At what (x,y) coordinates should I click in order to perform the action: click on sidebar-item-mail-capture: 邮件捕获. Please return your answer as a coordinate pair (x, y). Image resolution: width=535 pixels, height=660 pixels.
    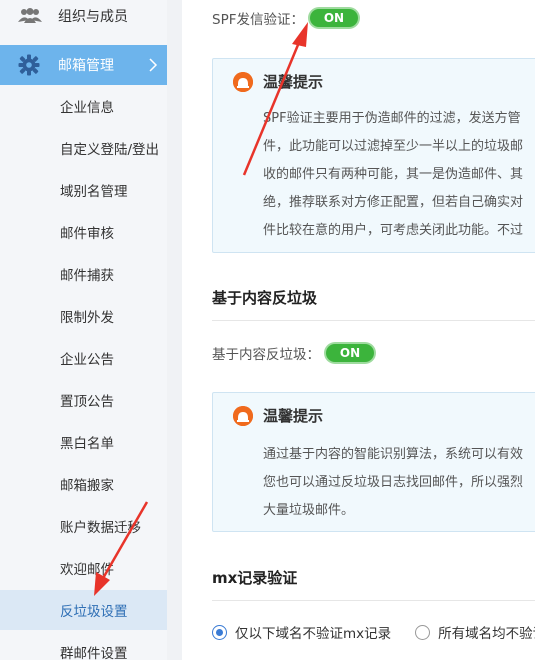
    Looking at the image, I should click on (83, 274).